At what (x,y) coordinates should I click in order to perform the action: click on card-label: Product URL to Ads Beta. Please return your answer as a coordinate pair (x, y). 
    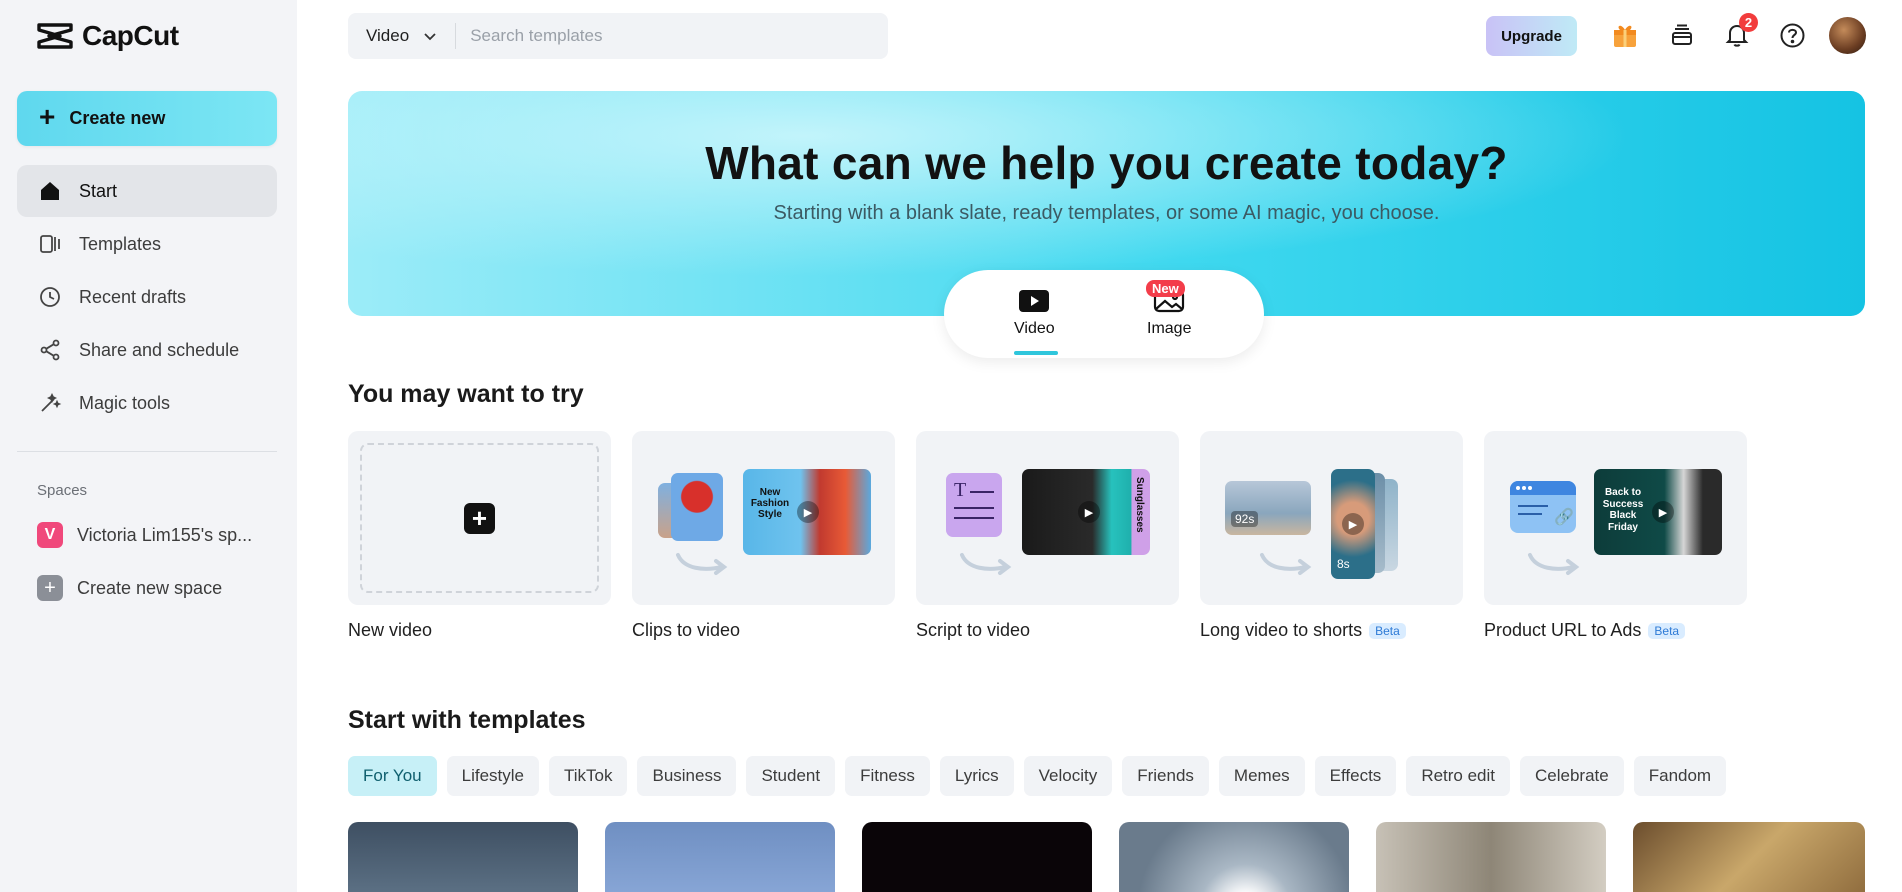
    Looking at the image, I should click on (1585, 630).